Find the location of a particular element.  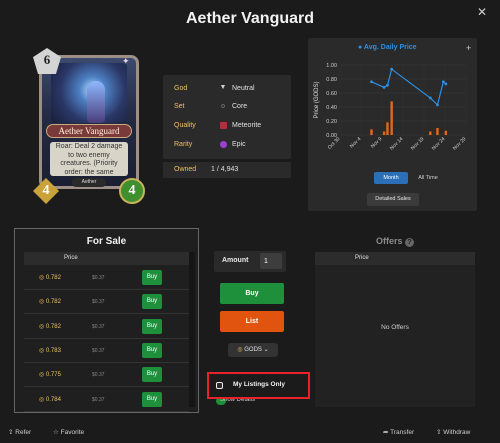

epic-gem-icon is located at coordinates (223, 144).